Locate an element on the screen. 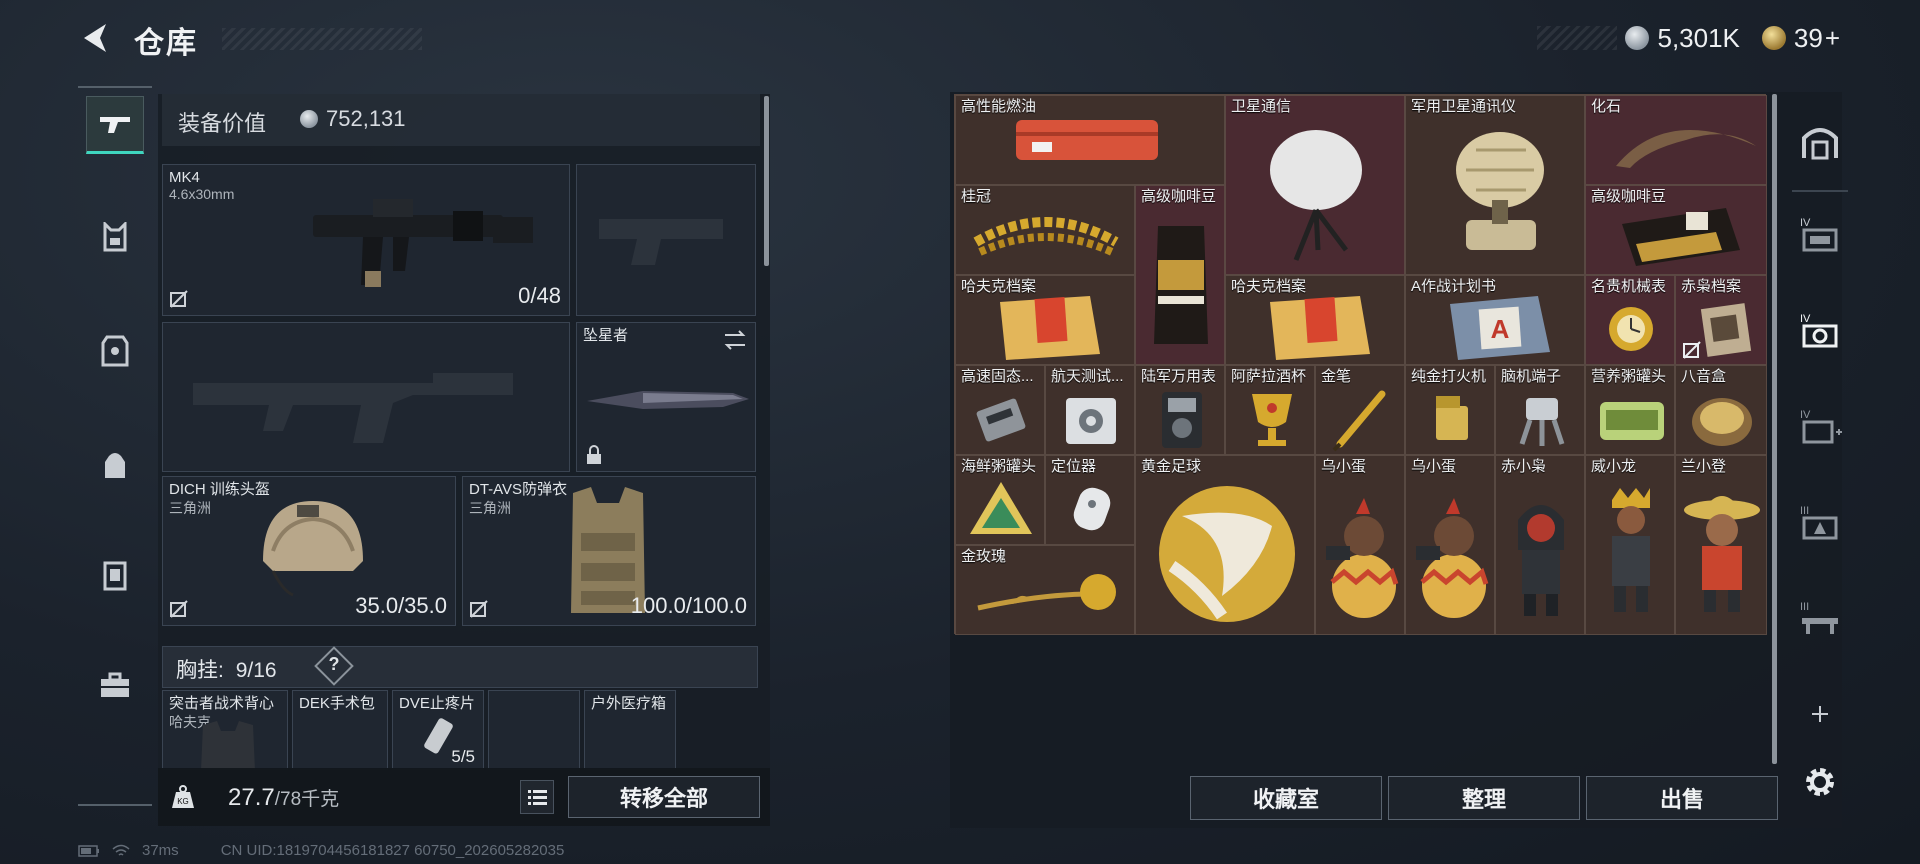 Image resolution: width=1920 pixels, height=864 pixels. battery-icon is located at coordinates (88, 850).